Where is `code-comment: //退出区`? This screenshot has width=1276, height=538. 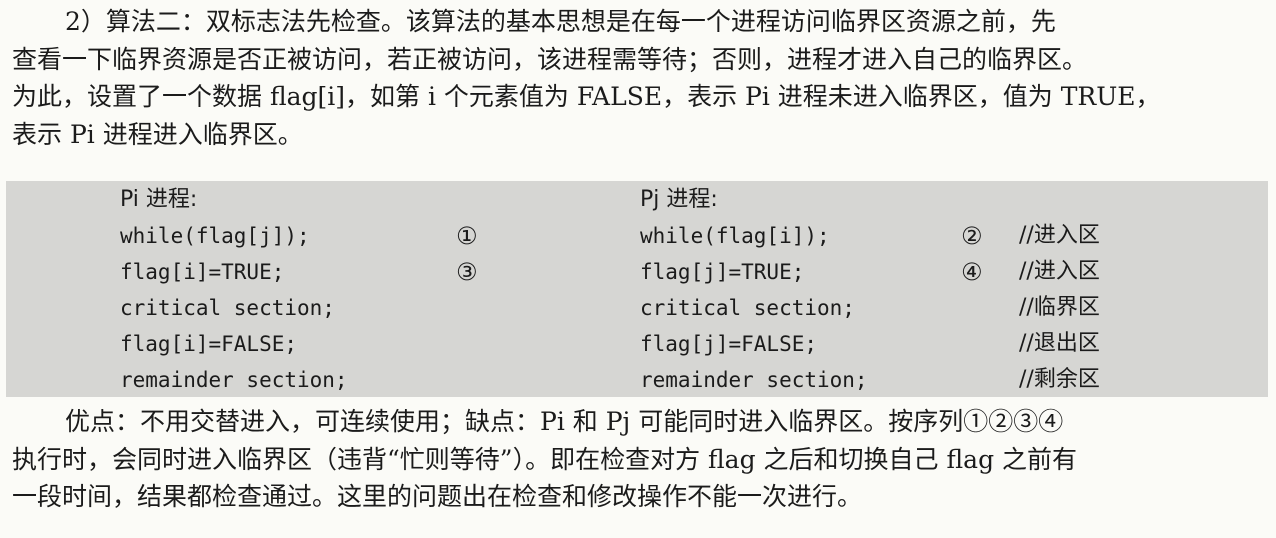
code-comment: //退出区 is located at coordinates (1059, 343).